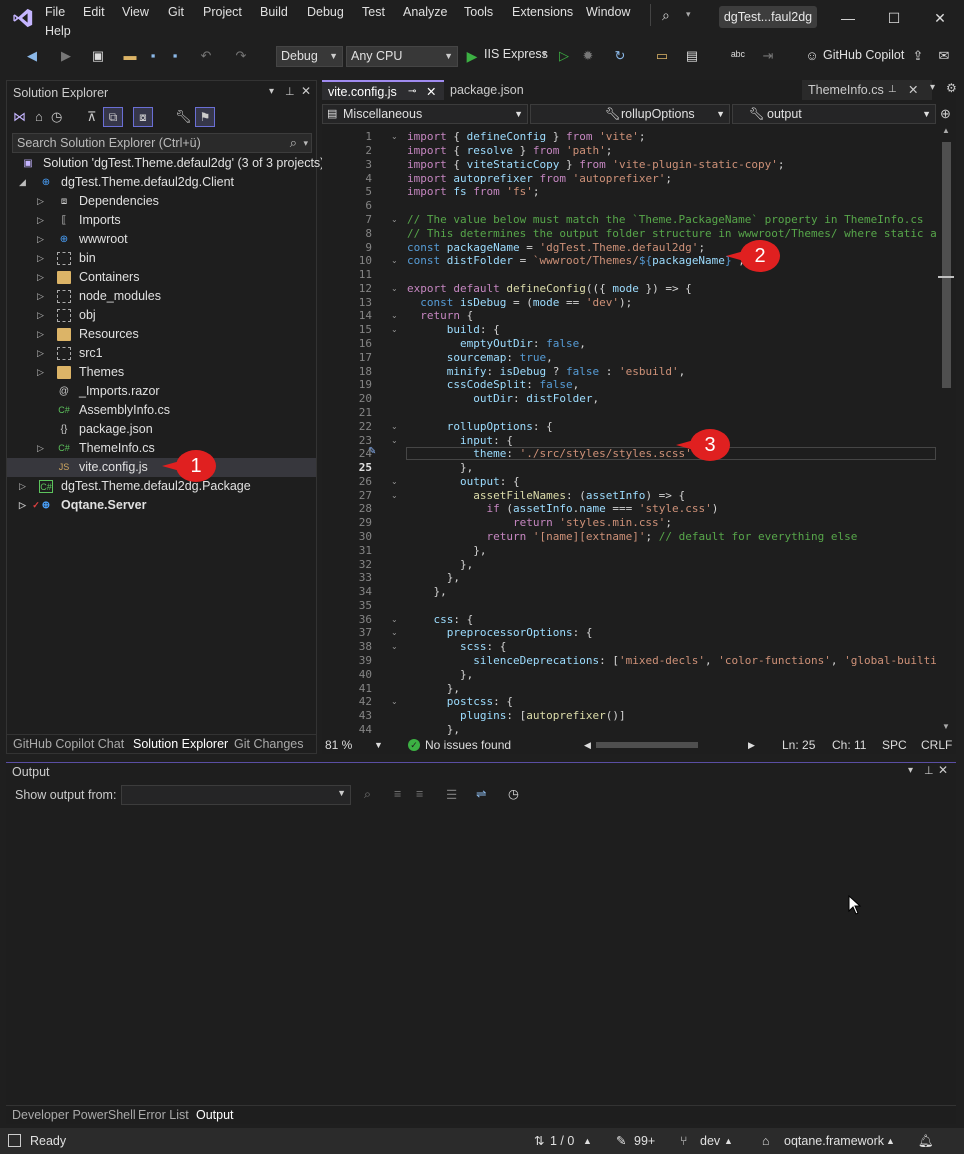  I want to click on collapse-all-icon: ⊼, so click(92, 117).